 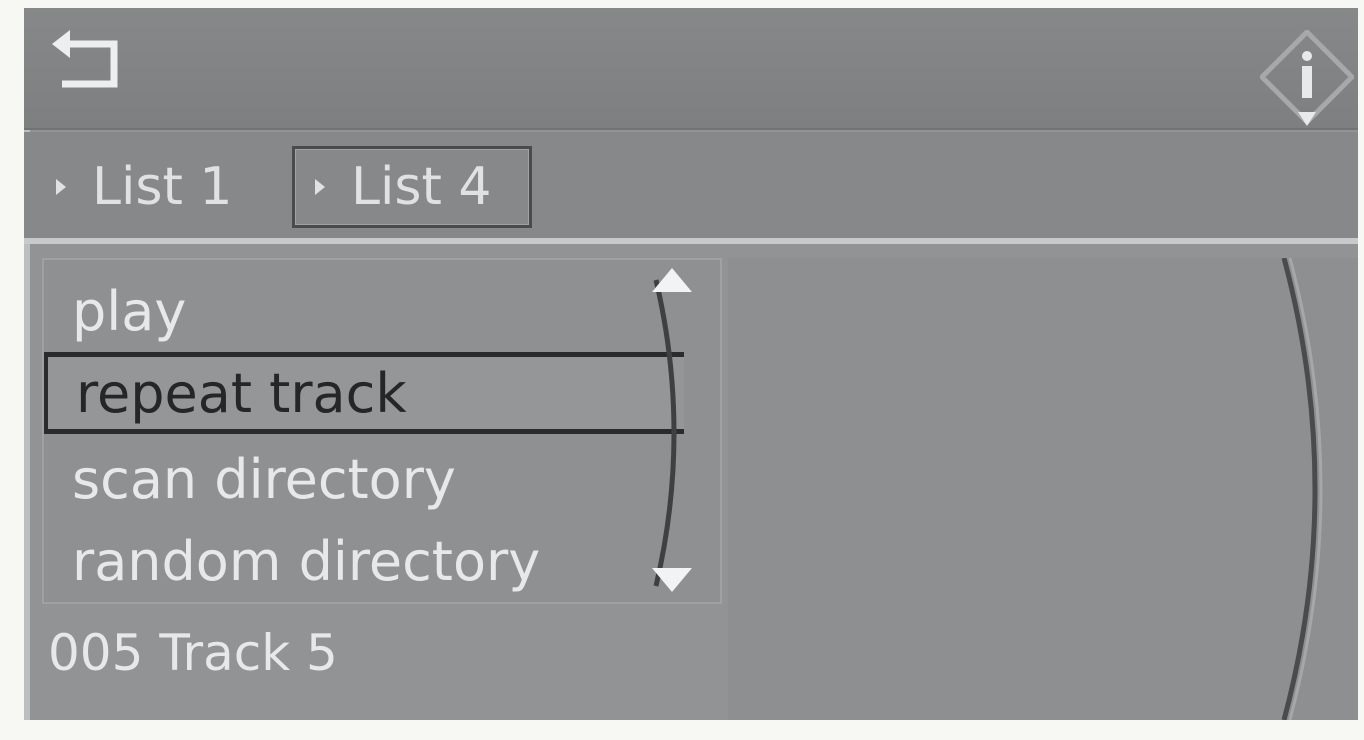 I want to click on scroll-arc, so click(x=665, y=433).